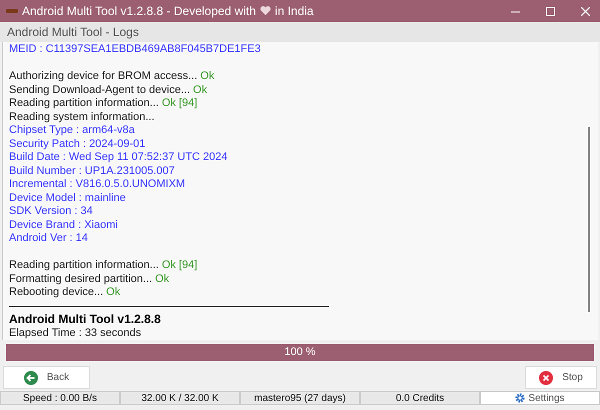 This screenshot has width=600, height=410. What do you see at coordinates (294, 11) in the screenshot?
I see `window-title: in India` at bounding box center [294, 11].